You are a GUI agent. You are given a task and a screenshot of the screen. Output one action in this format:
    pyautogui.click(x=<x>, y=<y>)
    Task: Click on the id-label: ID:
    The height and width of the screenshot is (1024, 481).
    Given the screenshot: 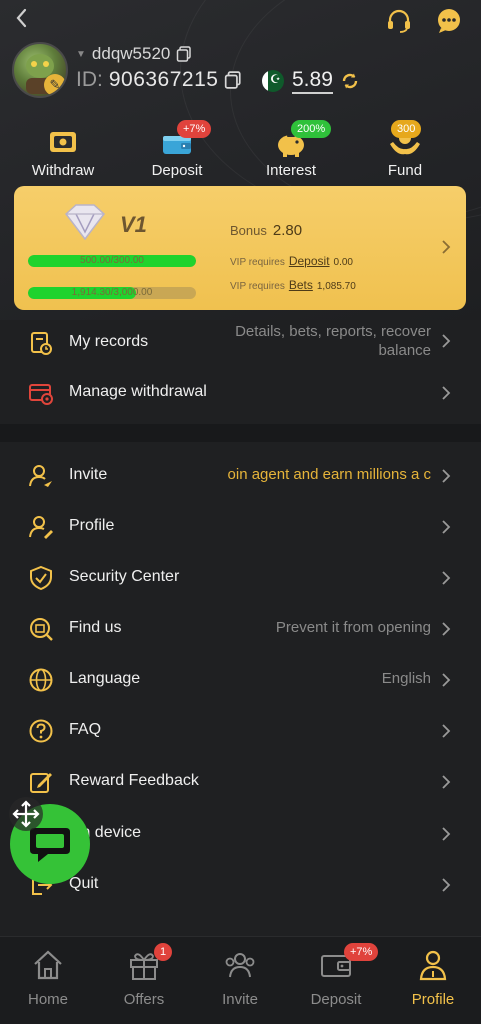 What is the action you would take?
    pyautogui.click(x=89, y=79)
    